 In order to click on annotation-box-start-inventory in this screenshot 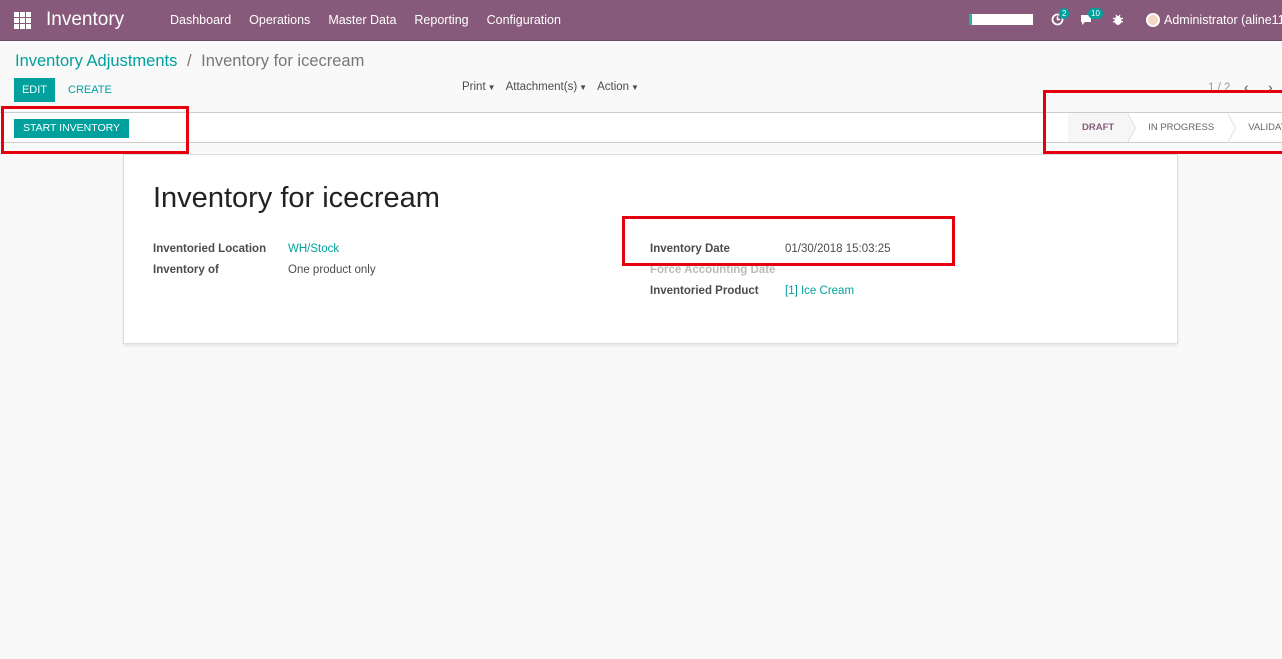, I will do `click(95, 130)`.